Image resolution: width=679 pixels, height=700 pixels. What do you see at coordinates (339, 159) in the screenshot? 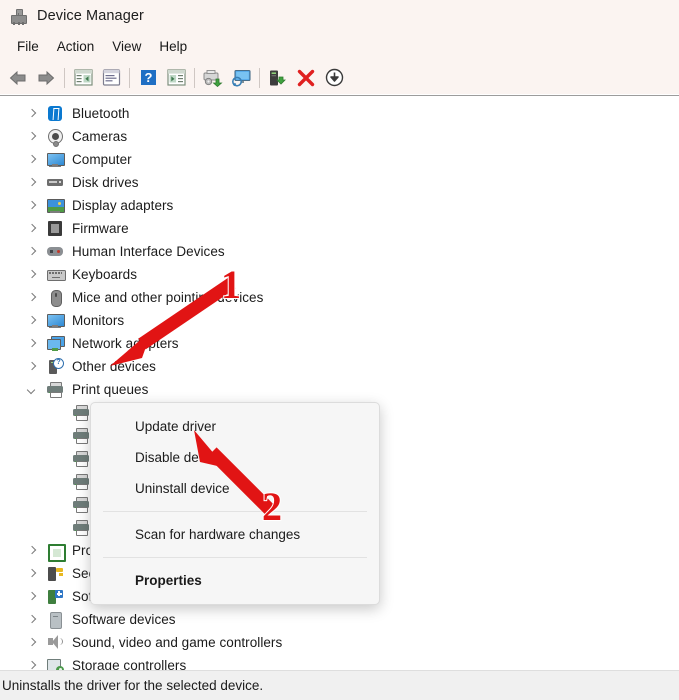
I see `tree-item-computer: Computer` at bounding box center [339, 159].